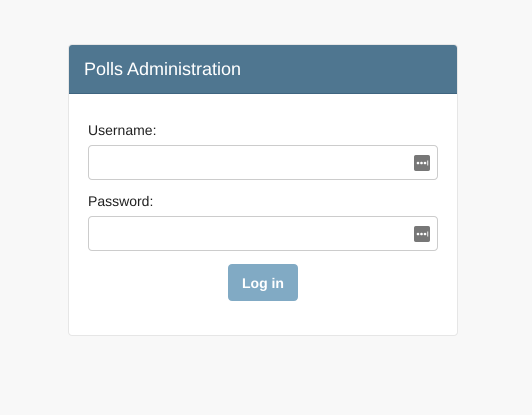  Describe the element at coordinates (123, 130) in the screenshot. I see `field-label: Username:` at that location.